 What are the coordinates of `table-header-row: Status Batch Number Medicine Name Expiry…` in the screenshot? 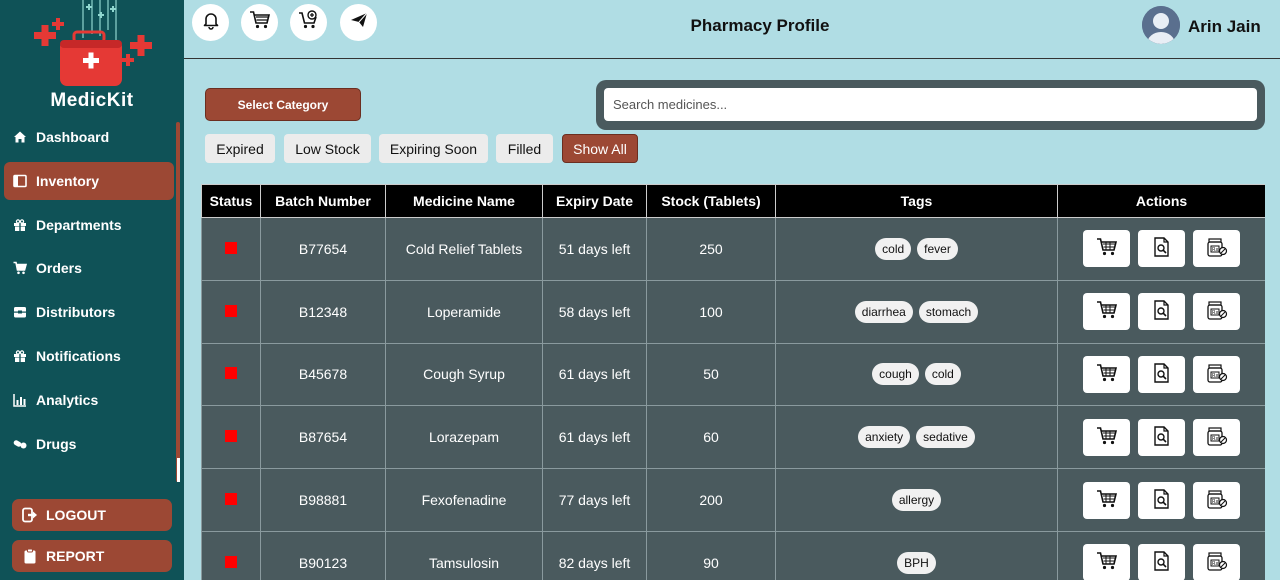 It's located at (733, 201).